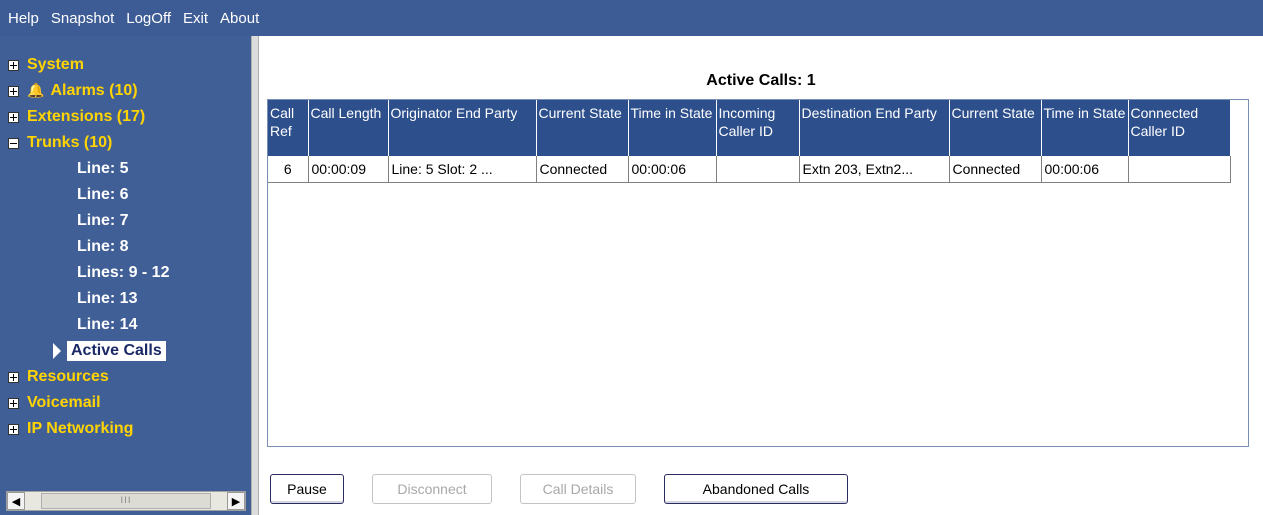 The height and width of the screenshot is (515, 1263). What do you see at coordinates (116, 351) in the screenshot?
I see `tree-item-label: Active Calls` at bounding box center [116, 351].